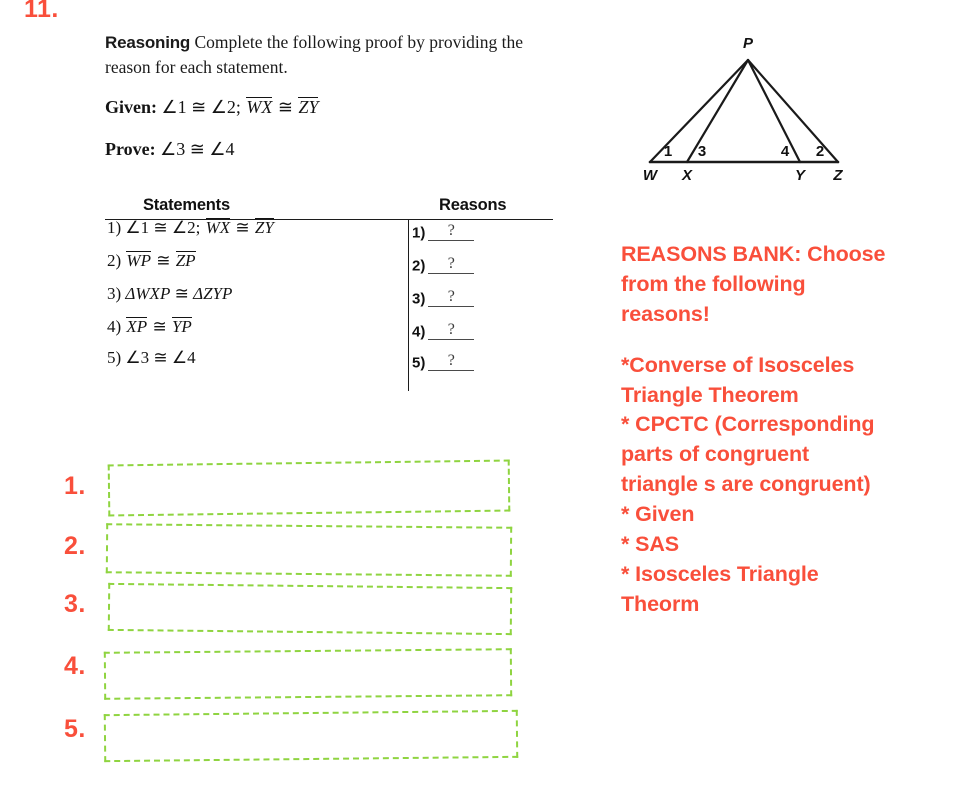 The width and height of the screenshot is (964, 793). Describe the element at coordinates (419, 299) in the screenshot. I see `reason-number: 3)` at that location.